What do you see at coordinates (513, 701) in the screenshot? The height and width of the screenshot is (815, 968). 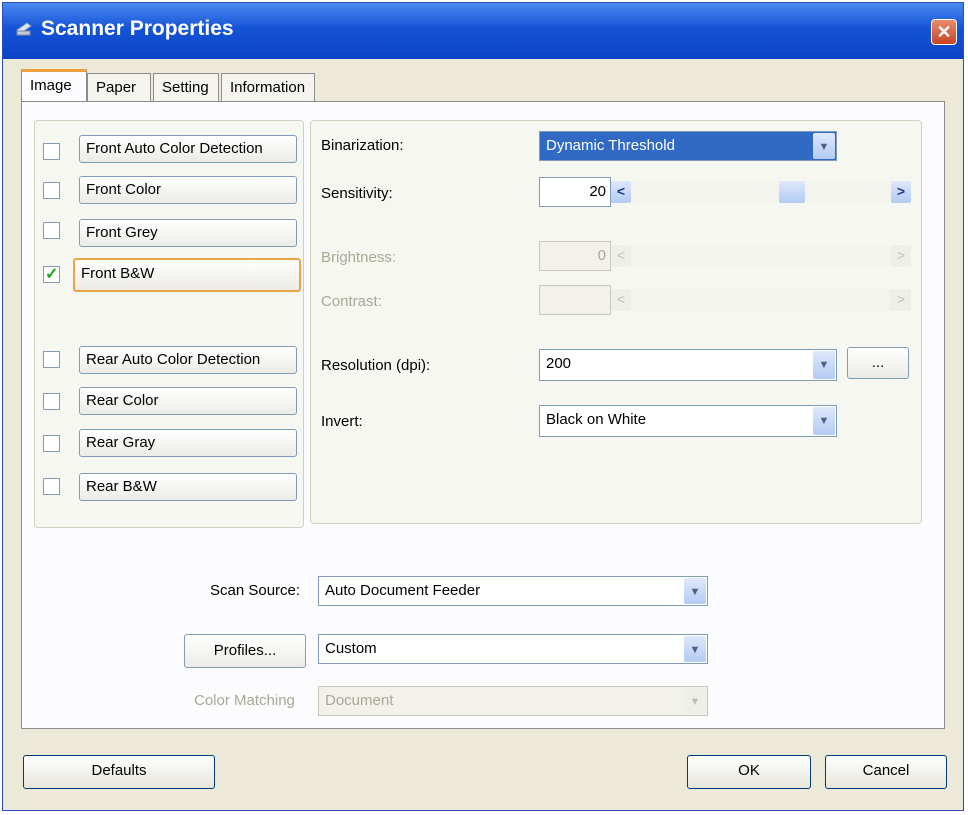 I see `color-matching-dropdown: Document ▼` at bounding box center [513, 701].